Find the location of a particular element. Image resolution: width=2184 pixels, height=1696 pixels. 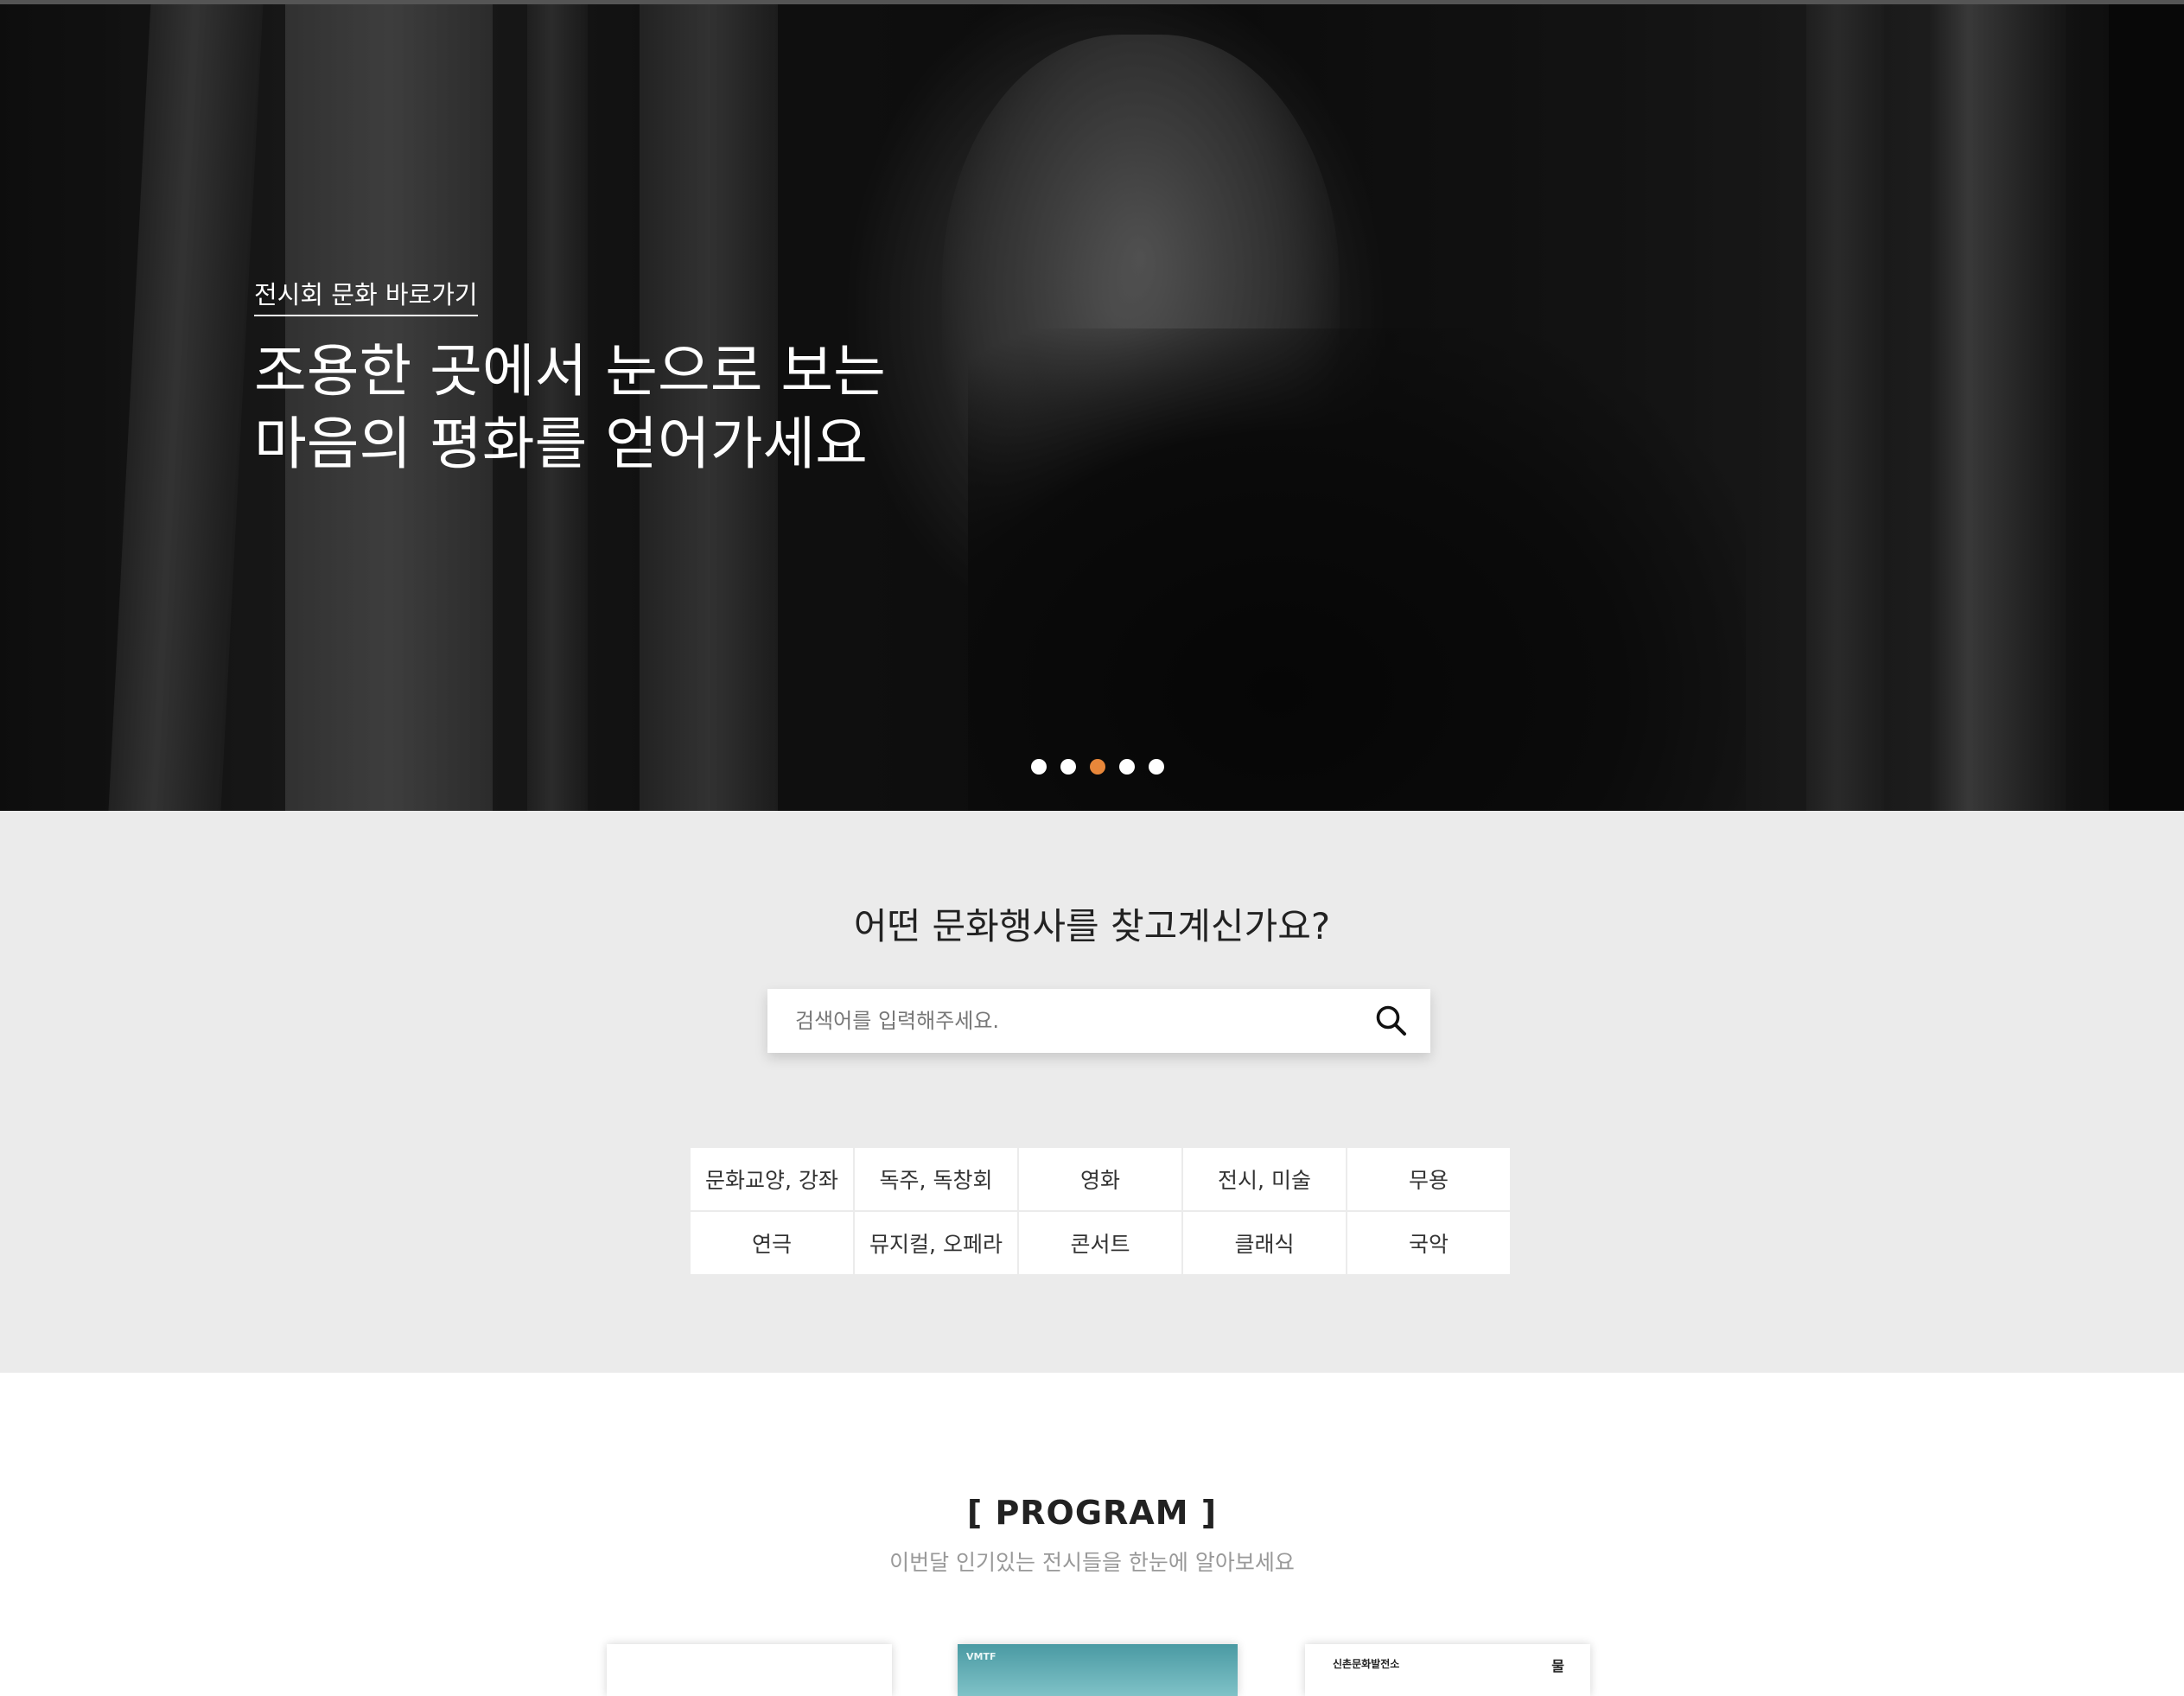

category-exhibition-art: 전시, 미술 is located at coordinates (1264, 1179).